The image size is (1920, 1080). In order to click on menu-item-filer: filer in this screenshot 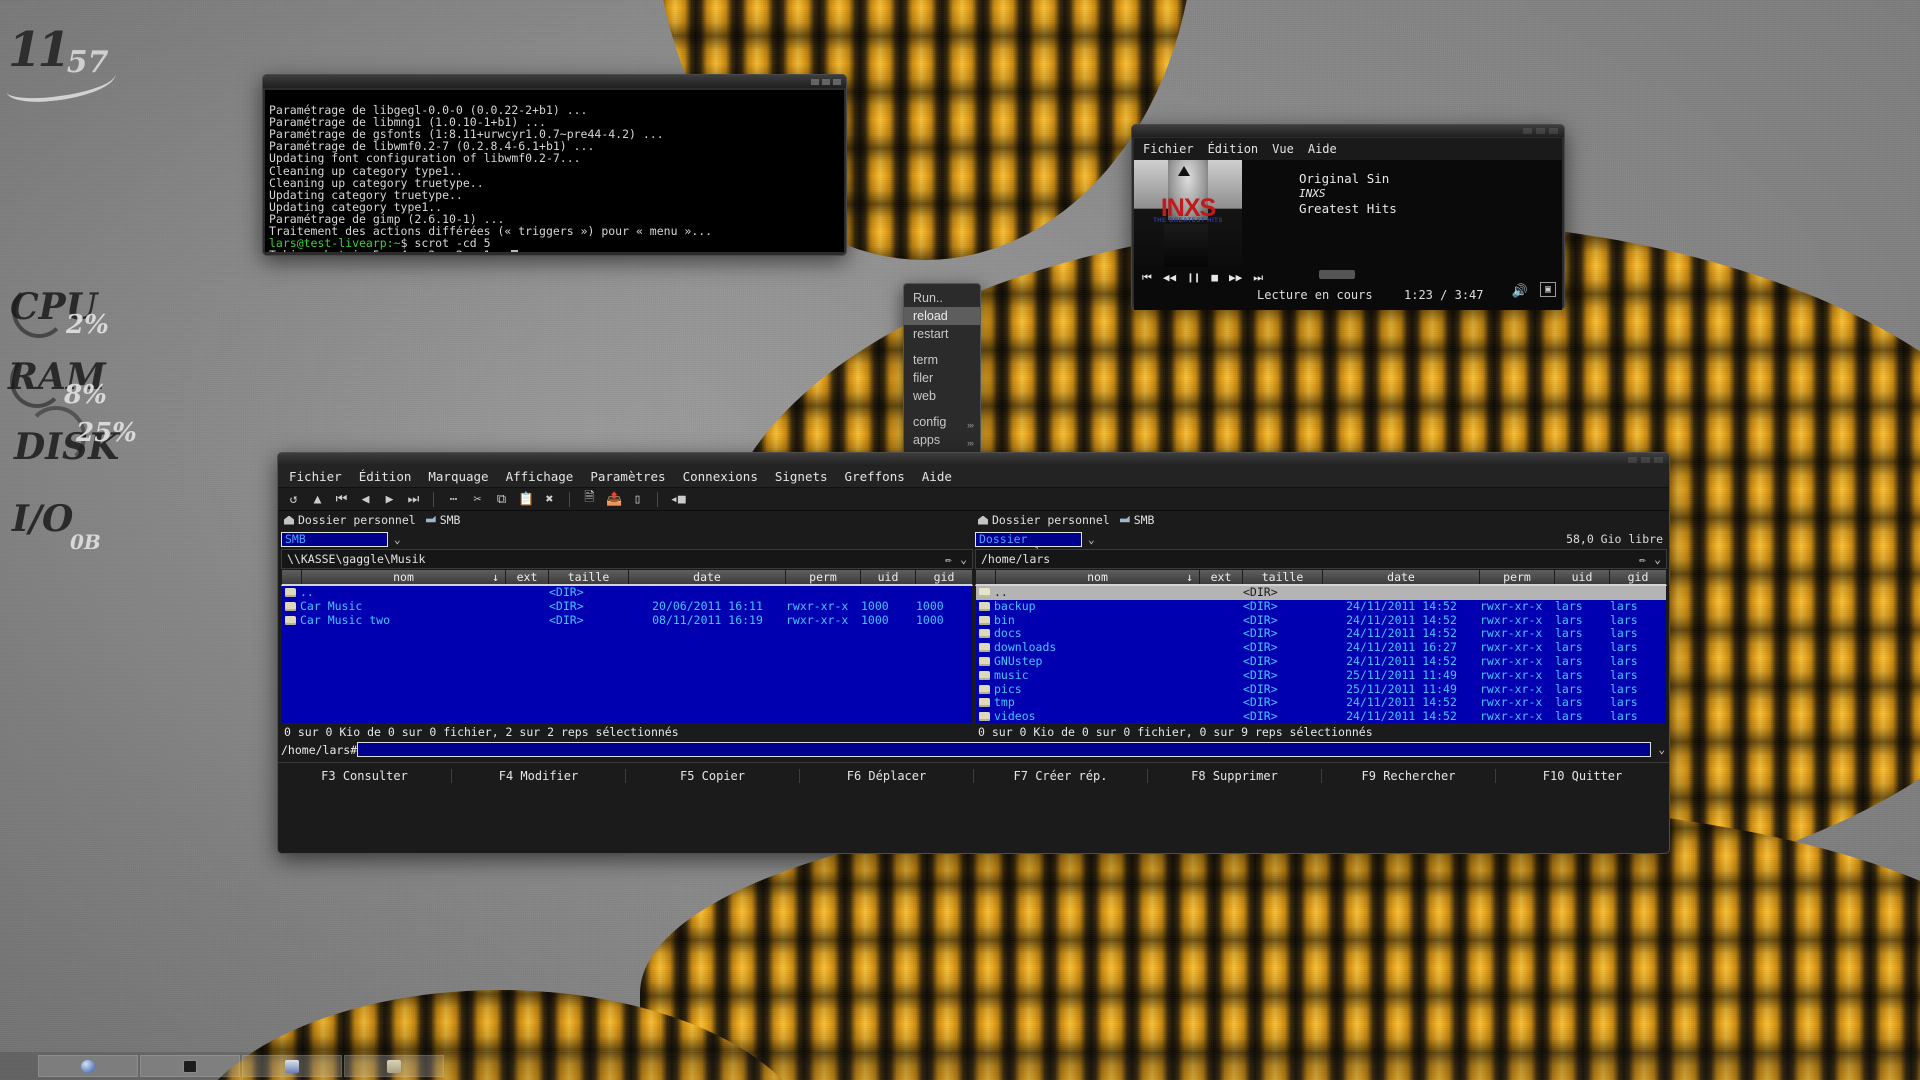, I will do `click(942, 378)`.